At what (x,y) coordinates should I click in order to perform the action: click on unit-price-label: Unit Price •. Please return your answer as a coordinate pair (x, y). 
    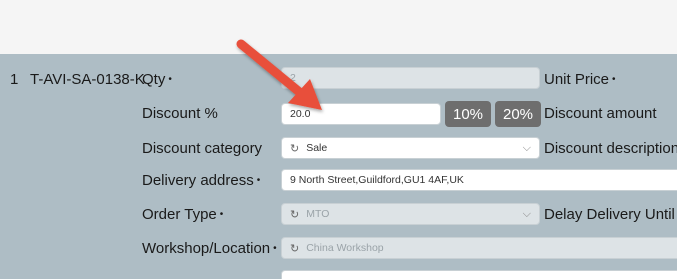
    Looking at the image, I should click on (580, 79).